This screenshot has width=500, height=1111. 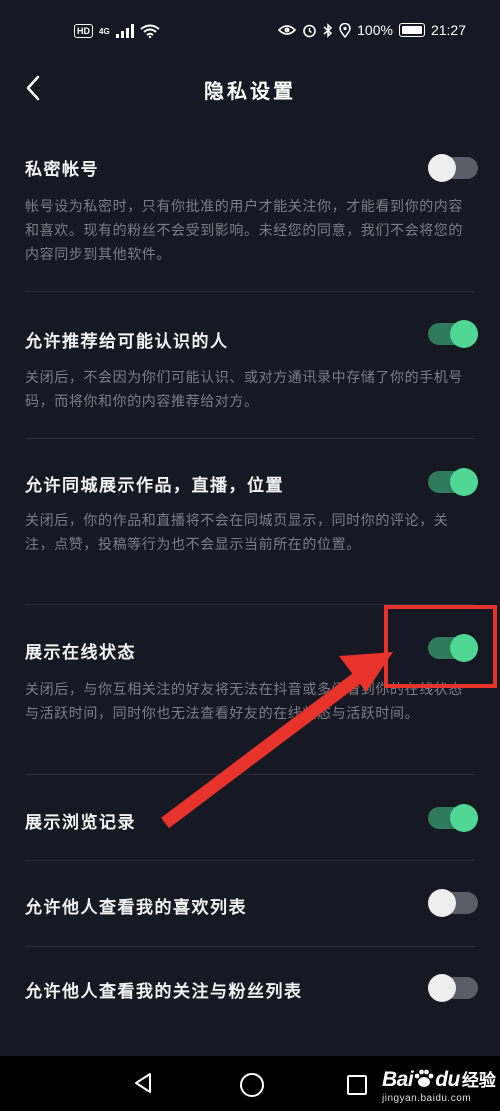 I want to click on setting-title: 展示在线状态, so click(x=80, y=653).